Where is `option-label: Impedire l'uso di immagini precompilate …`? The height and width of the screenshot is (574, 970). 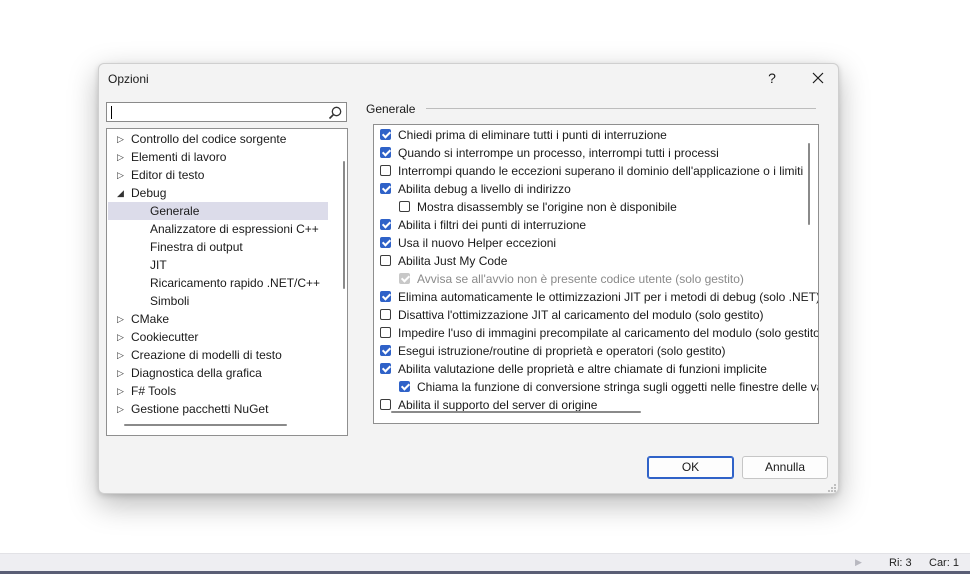 option-label: Impedire l'uso di immagini precompilate … is located at coordinates (608, 333).